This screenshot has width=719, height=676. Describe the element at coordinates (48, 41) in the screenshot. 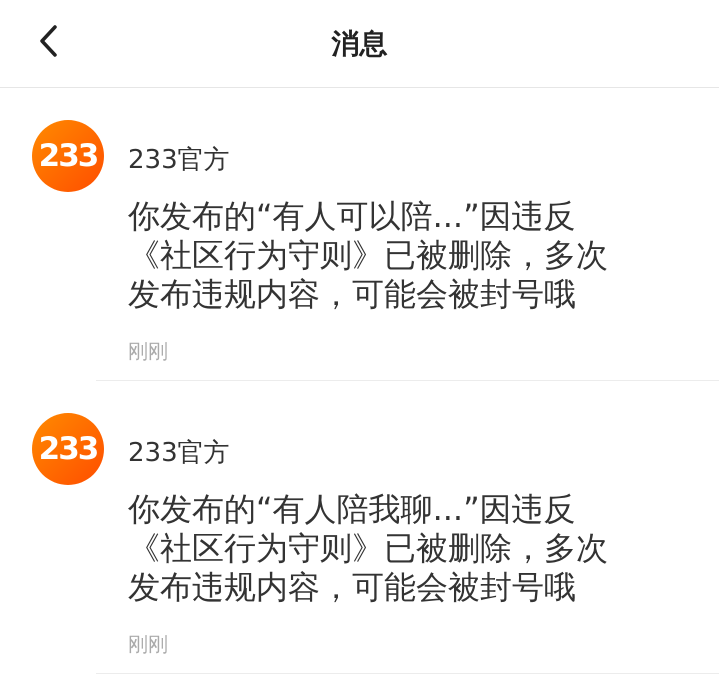

I see `back-icon` at that location.